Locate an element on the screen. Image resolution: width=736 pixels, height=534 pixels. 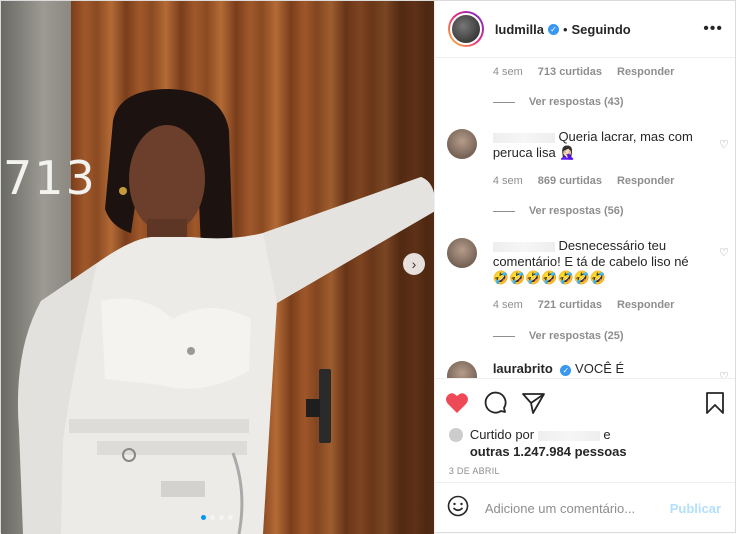
post-date: 3 DE ABRIL is located at coordinates (585, 471).